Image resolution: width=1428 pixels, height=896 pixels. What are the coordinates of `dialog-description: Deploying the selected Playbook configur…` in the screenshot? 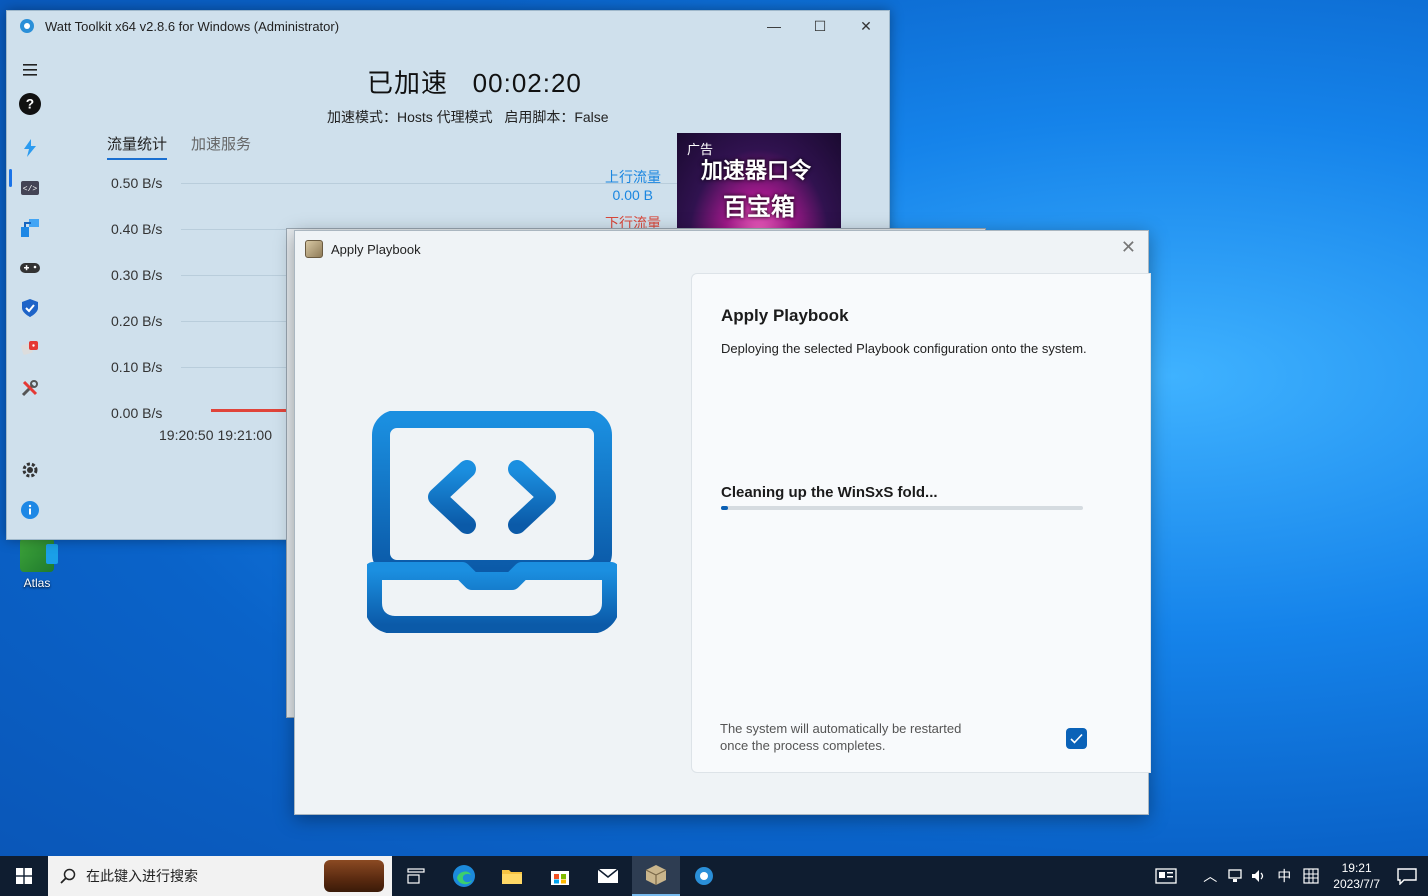 It's located at (904, 348).